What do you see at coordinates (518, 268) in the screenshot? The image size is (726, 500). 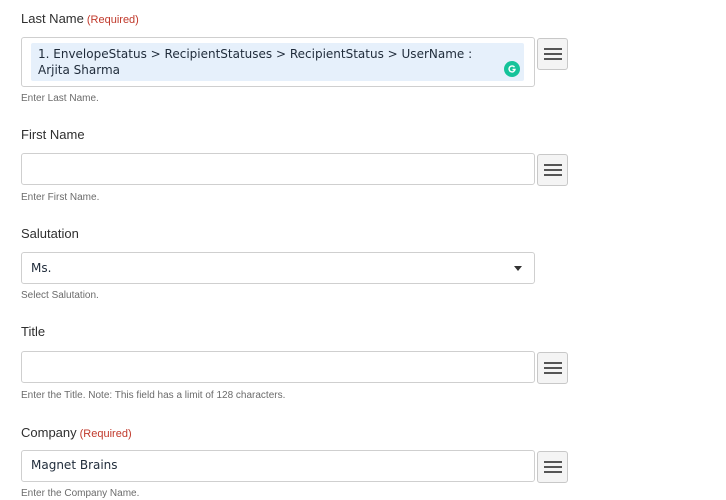 I see `chevron-down-icon` at bounding box center [518, 268].